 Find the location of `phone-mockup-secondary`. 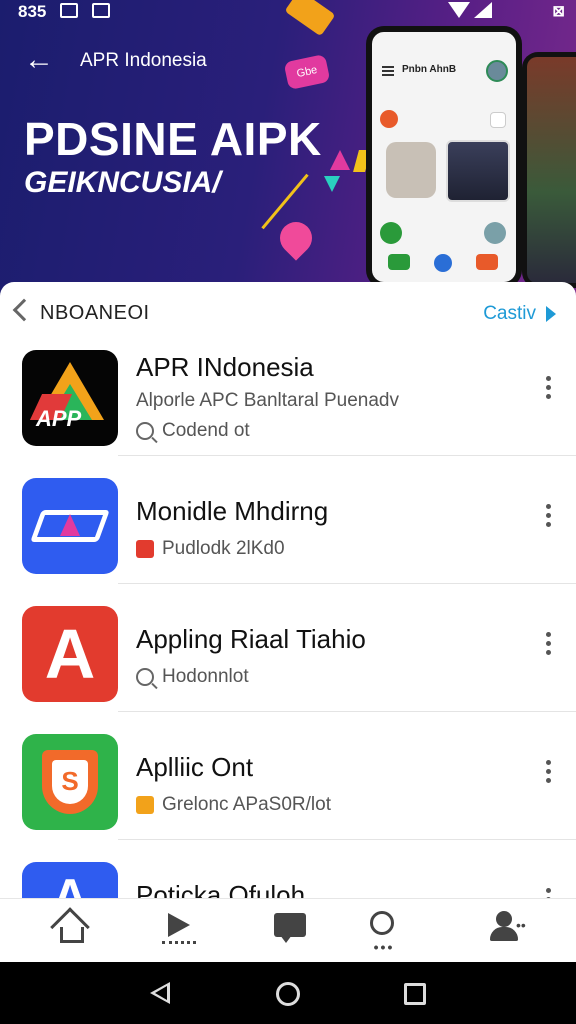

phone-mockup-secondary is located at coordinates (549, 170).